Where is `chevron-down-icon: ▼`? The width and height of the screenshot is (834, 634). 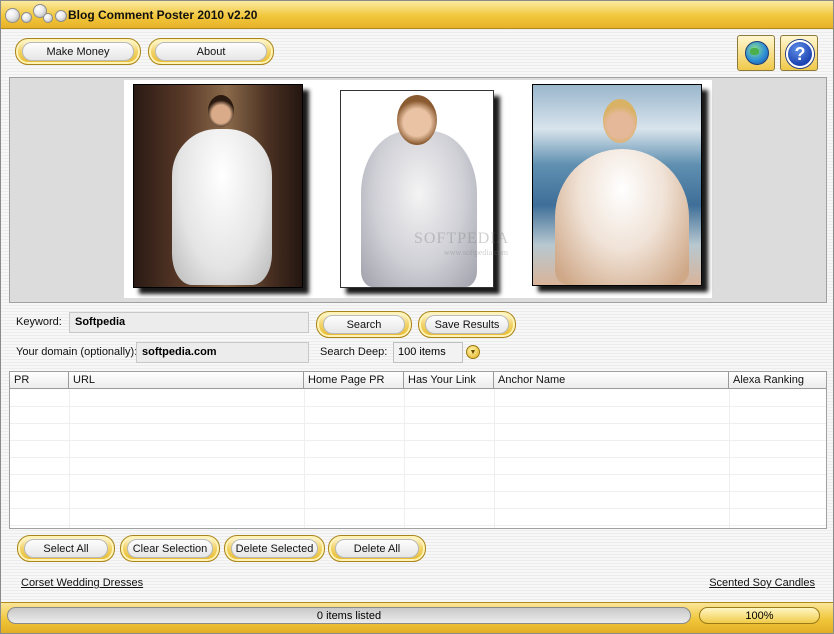 chevron-down-icon: ▼ is located at coordinates (473, 352).